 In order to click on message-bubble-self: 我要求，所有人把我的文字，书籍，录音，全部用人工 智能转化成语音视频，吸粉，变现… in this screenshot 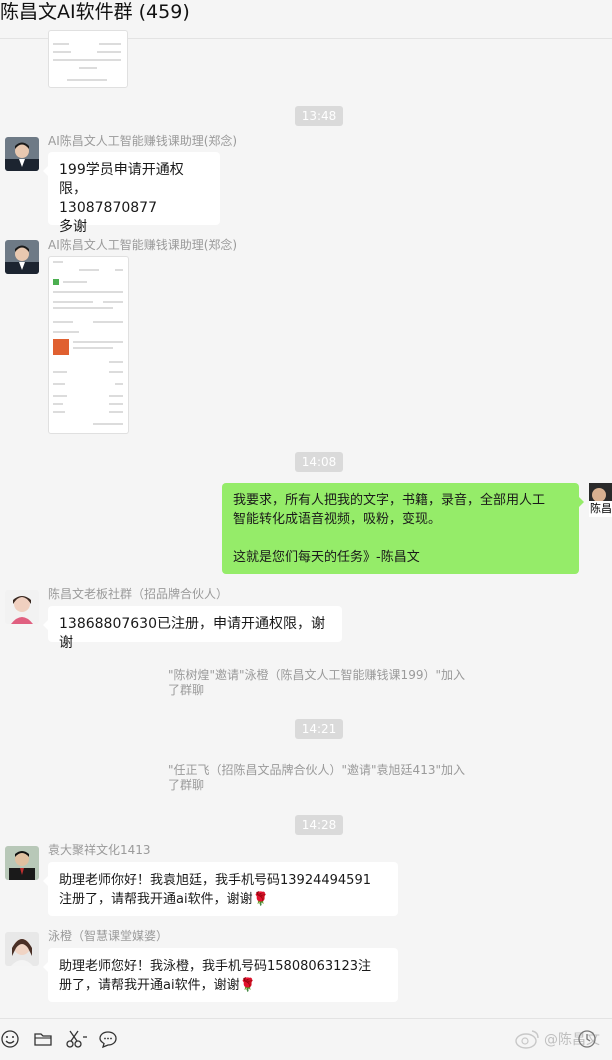, I will do `click(403, 528)`.